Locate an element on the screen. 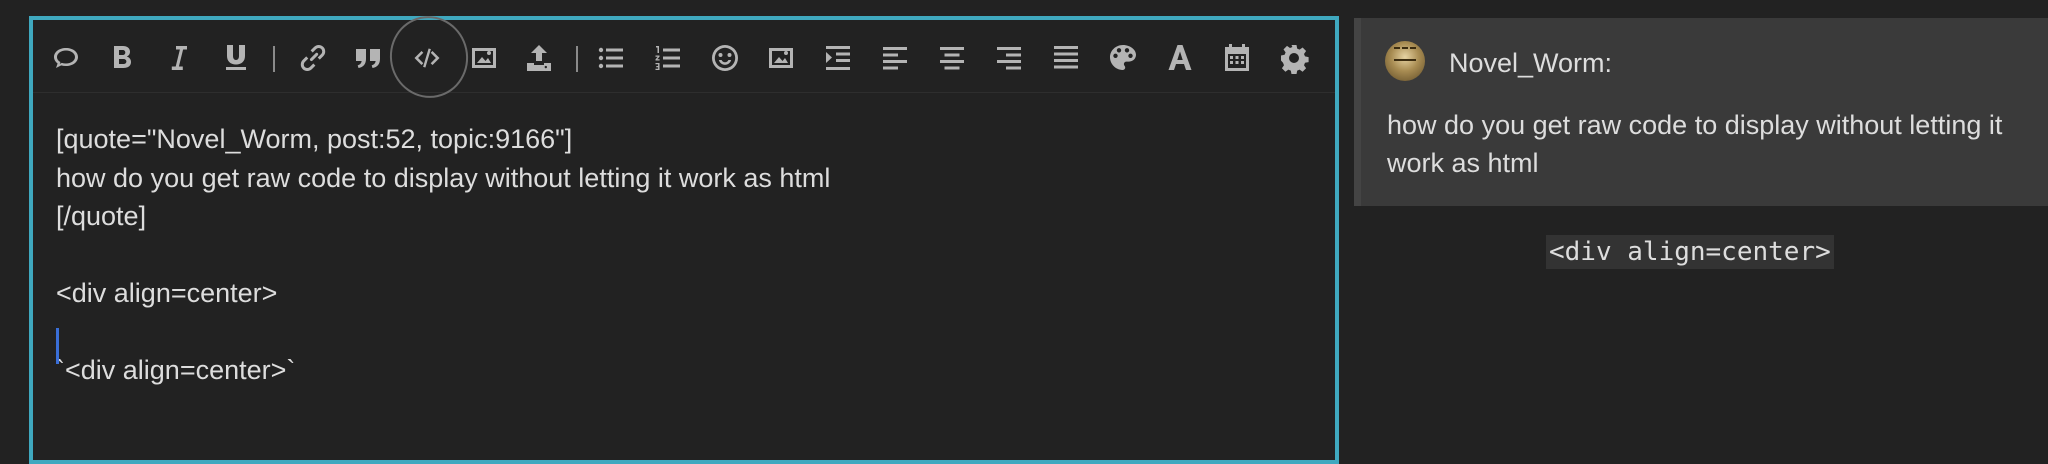  align-justify-icon is located at coordinates (1066, 57).